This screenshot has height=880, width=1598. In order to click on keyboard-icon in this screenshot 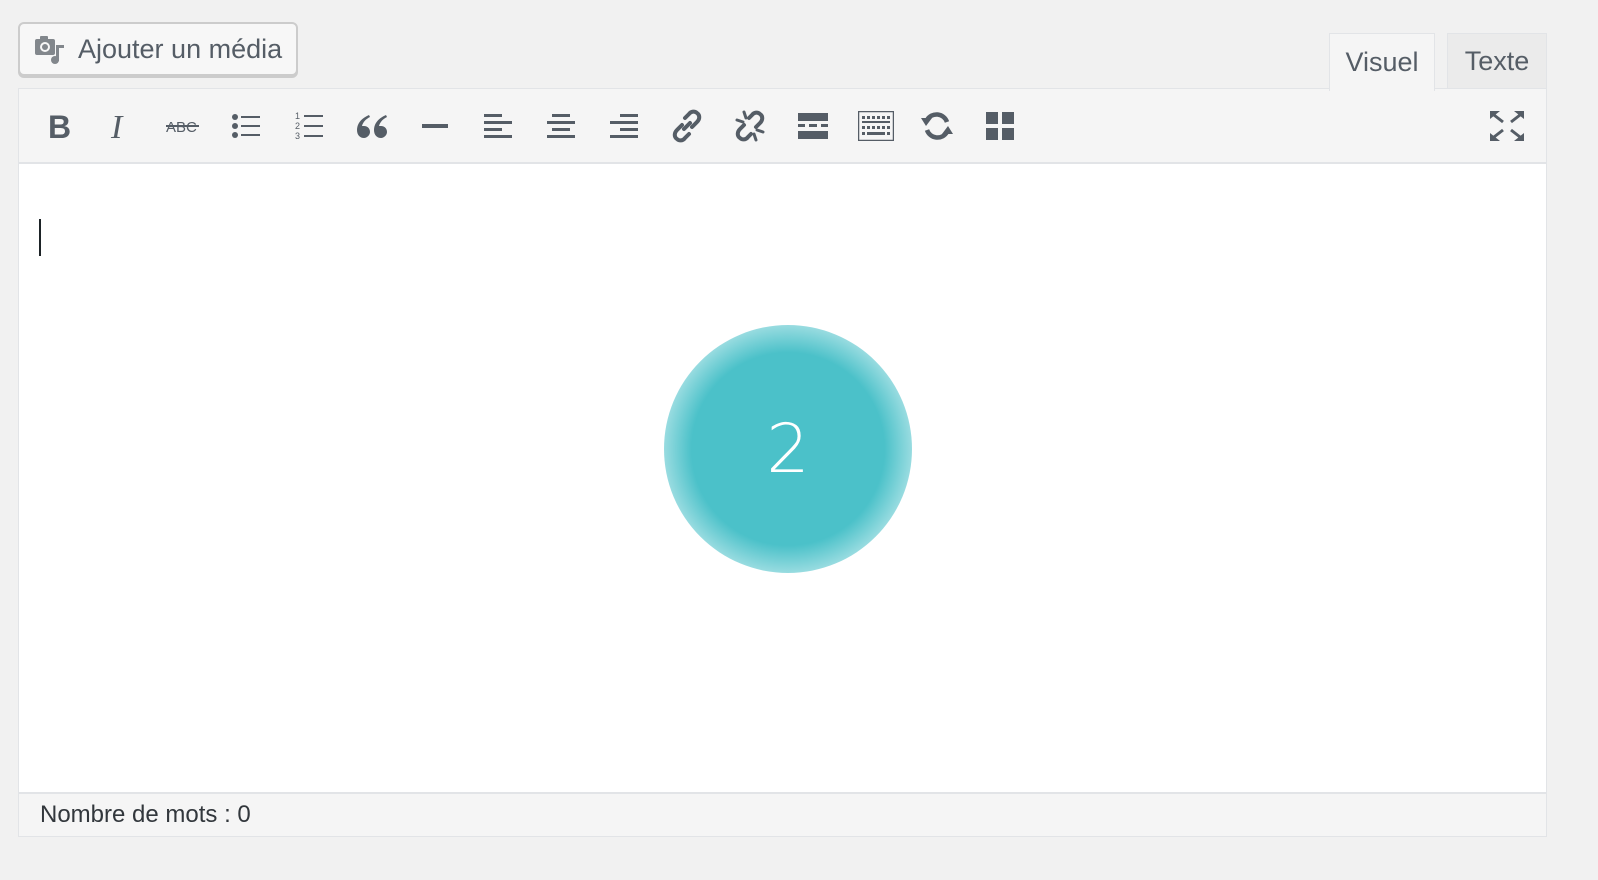, I will do `click(876, 126)`.